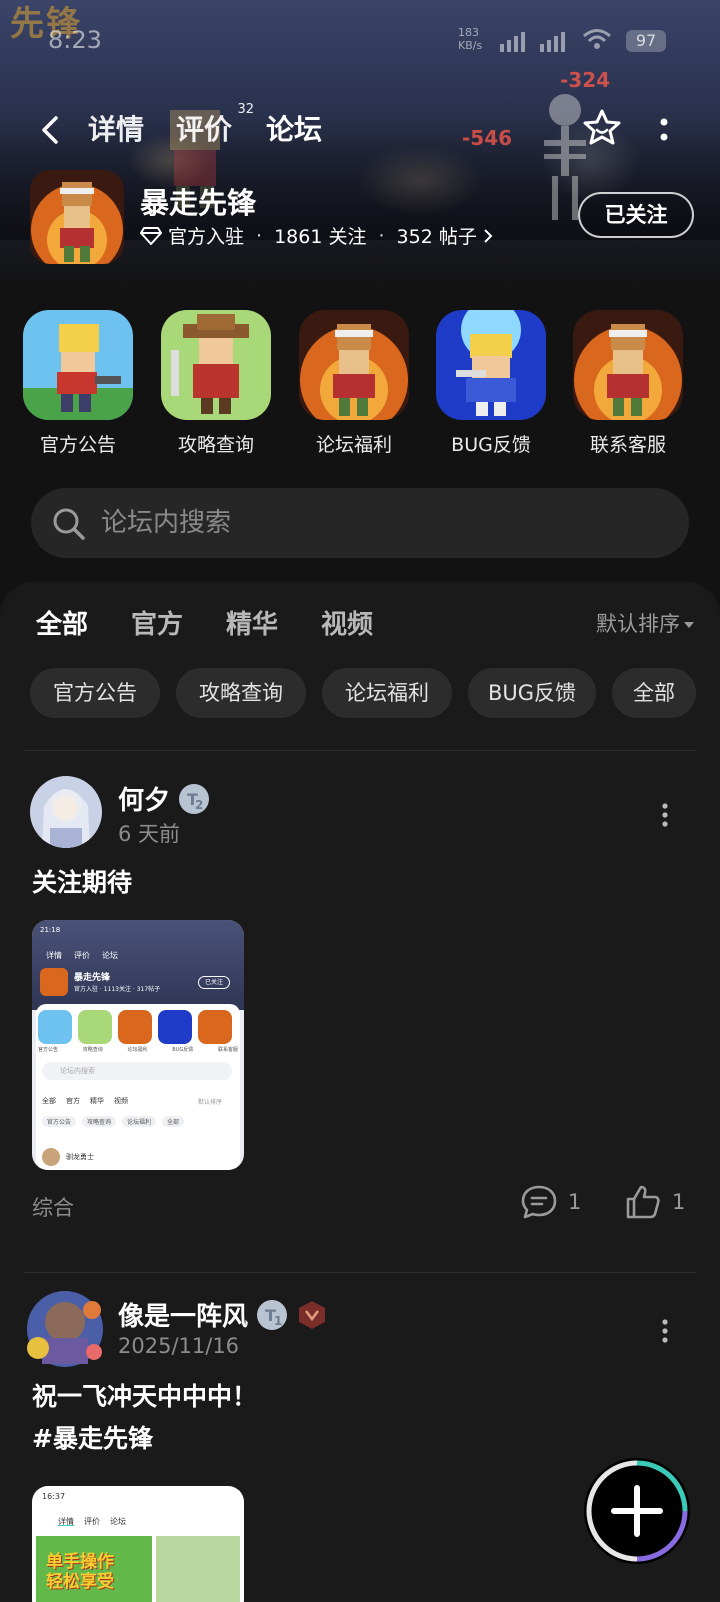 This screenshot has height=1602, width=720. What do you see at coordinates (532, 693) in the screenshot?
I see `chip-bug: BUG反馈` at bounding box center [532, 693].